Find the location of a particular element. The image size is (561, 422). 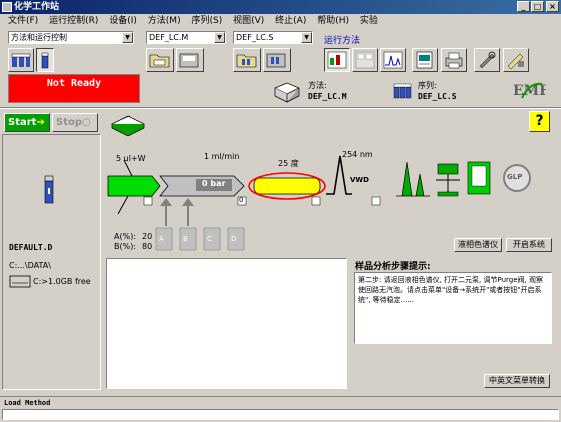

pump-pressure: 0 bar is located at coordinates (214, 183).